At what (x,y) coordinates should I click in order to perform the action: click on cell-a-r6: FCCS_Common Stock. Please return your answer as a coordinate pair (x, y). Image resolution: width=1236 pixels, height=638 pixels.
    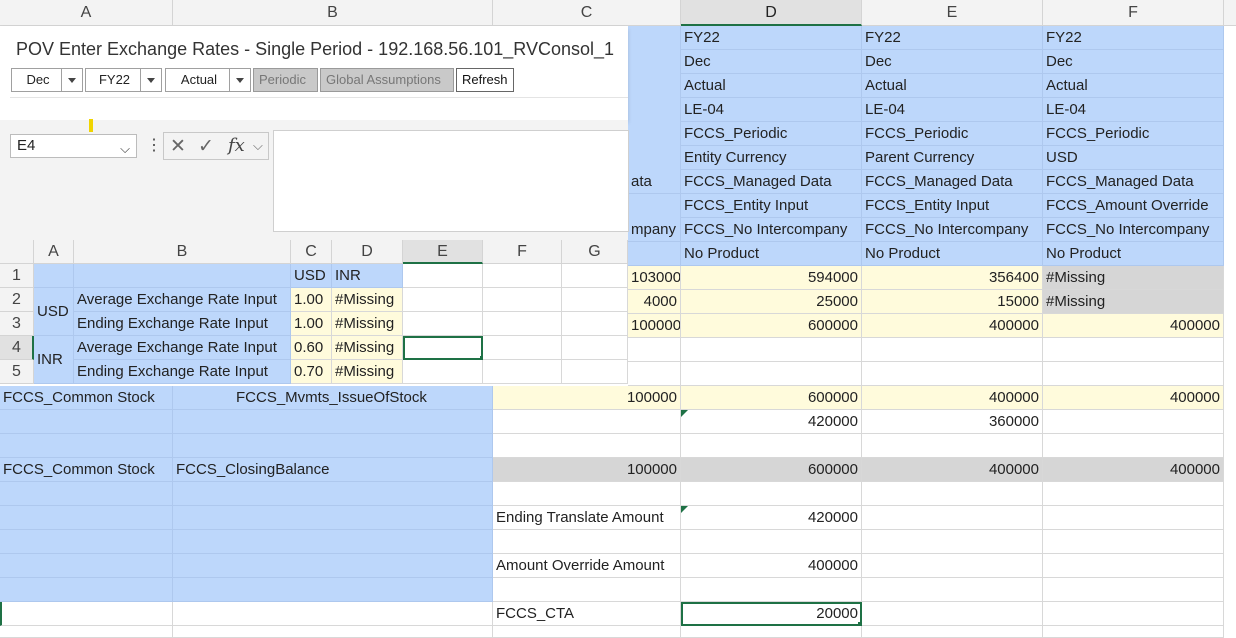
    Looking at the image, I should click on (86, 398).